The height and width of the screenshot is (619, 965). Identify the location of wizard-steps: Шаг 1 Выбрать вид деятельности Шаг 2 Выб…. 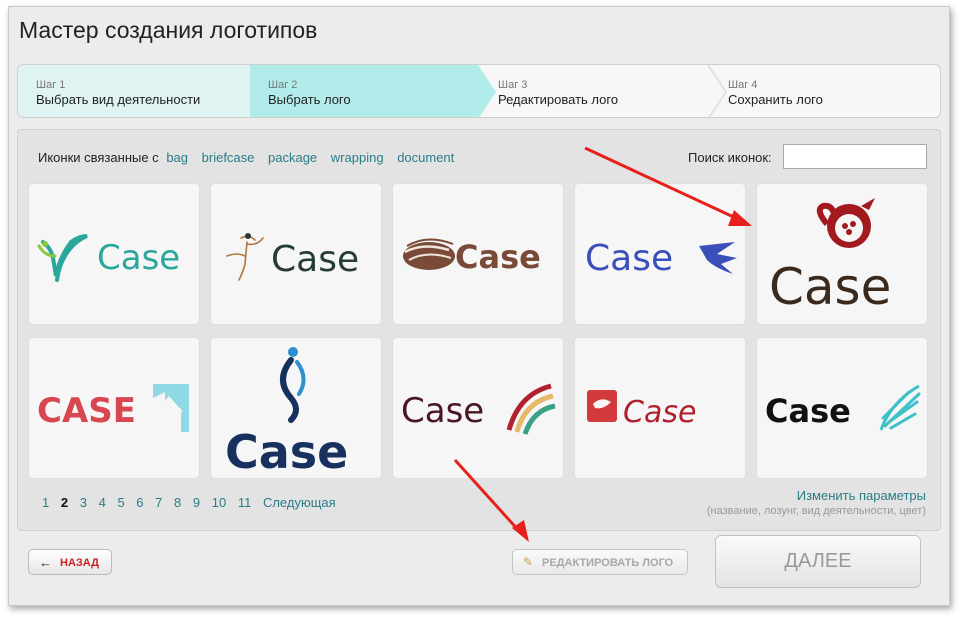
(479, 91).